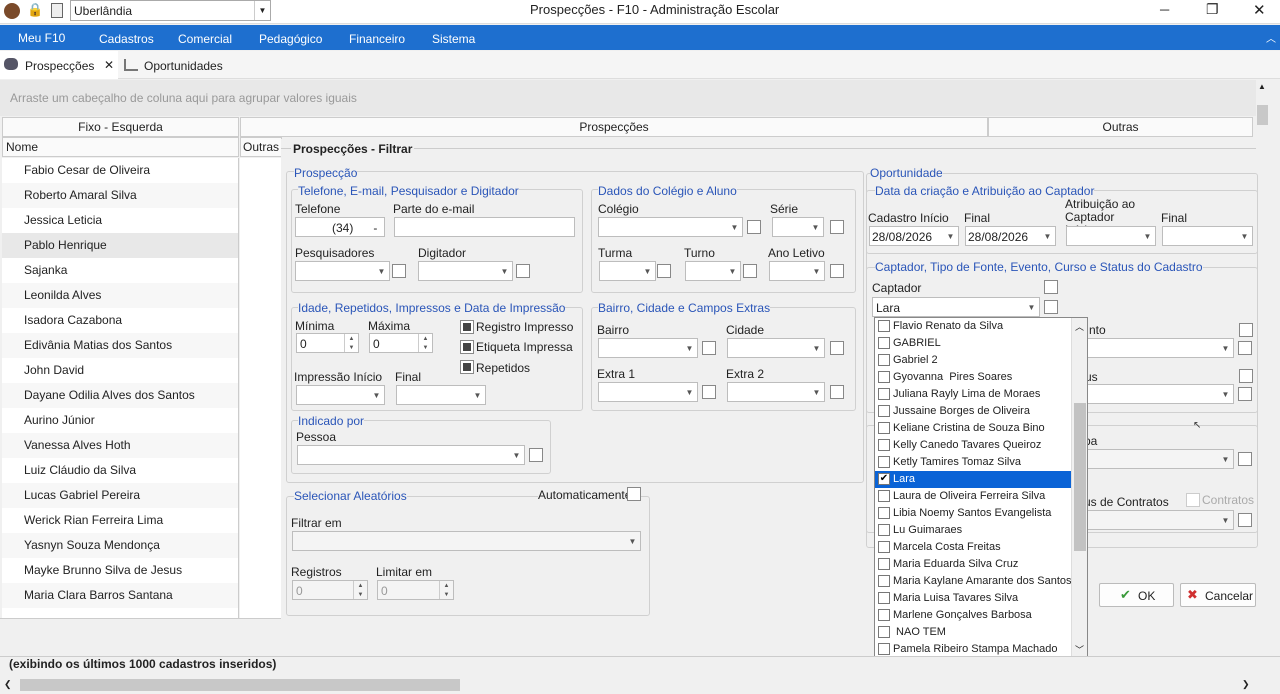 This screenshot has width=1280, height=694. Describe the element at coordinates (709, 348) in the screenshot. I see `bairro-checkbox` at that location.